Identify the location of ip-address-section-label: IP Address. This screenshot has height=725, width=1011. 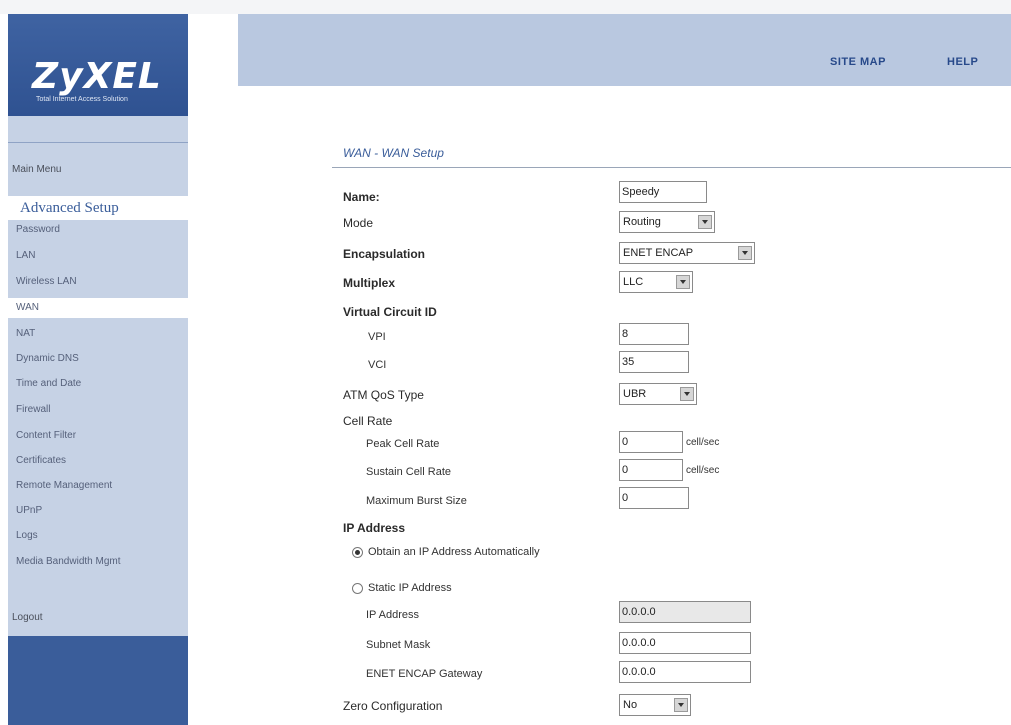
(374, 528).